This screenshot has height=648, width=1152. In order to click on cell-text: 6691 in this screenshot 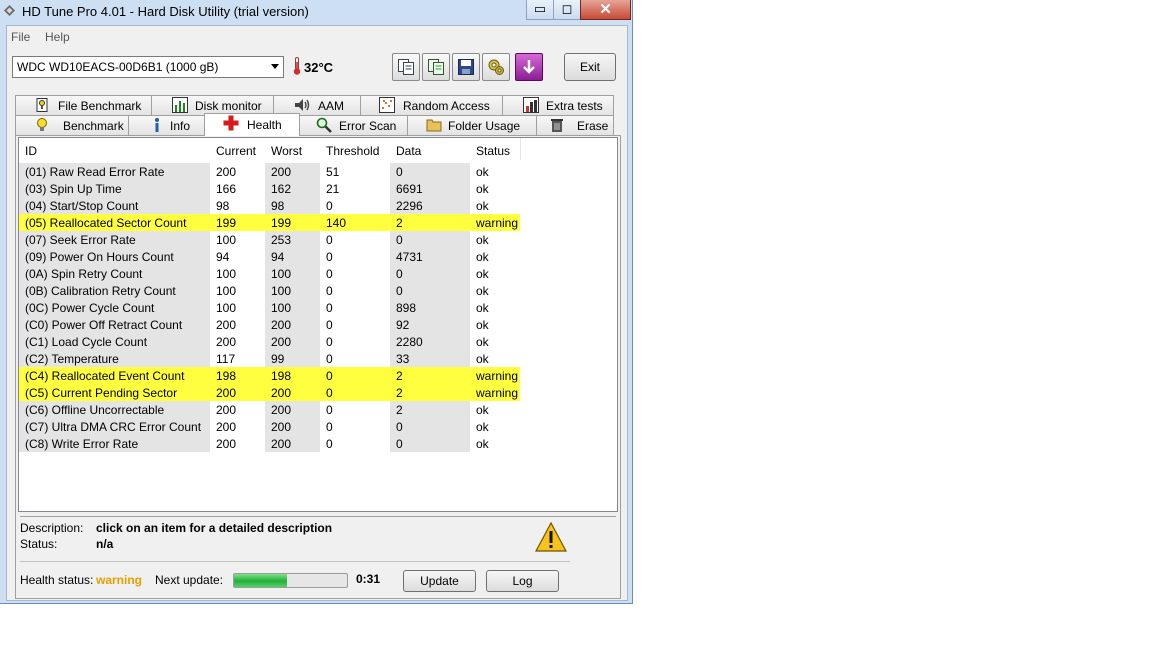, I will do `click(409, 189)`.